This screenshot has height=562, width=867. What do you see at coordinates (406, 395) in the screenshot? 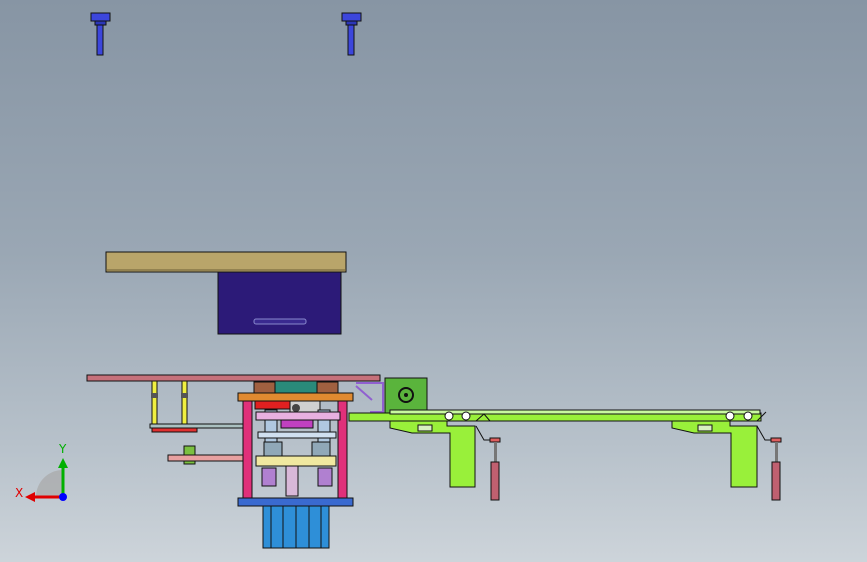
I see `motor-box` at bounding box center [406, 395].